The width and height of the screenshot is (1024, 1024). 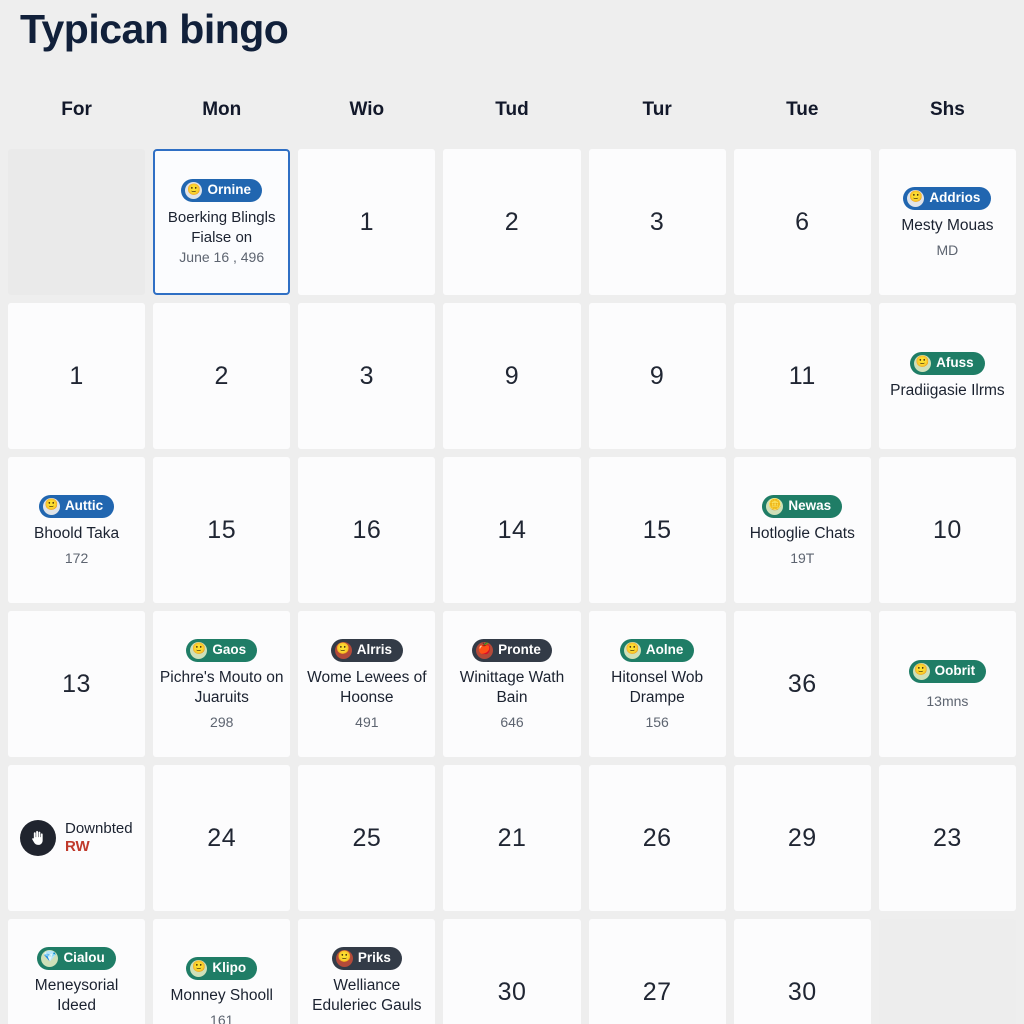 I want to click on event-title: Winittage Wath Bain, so click(x=512, y=687).